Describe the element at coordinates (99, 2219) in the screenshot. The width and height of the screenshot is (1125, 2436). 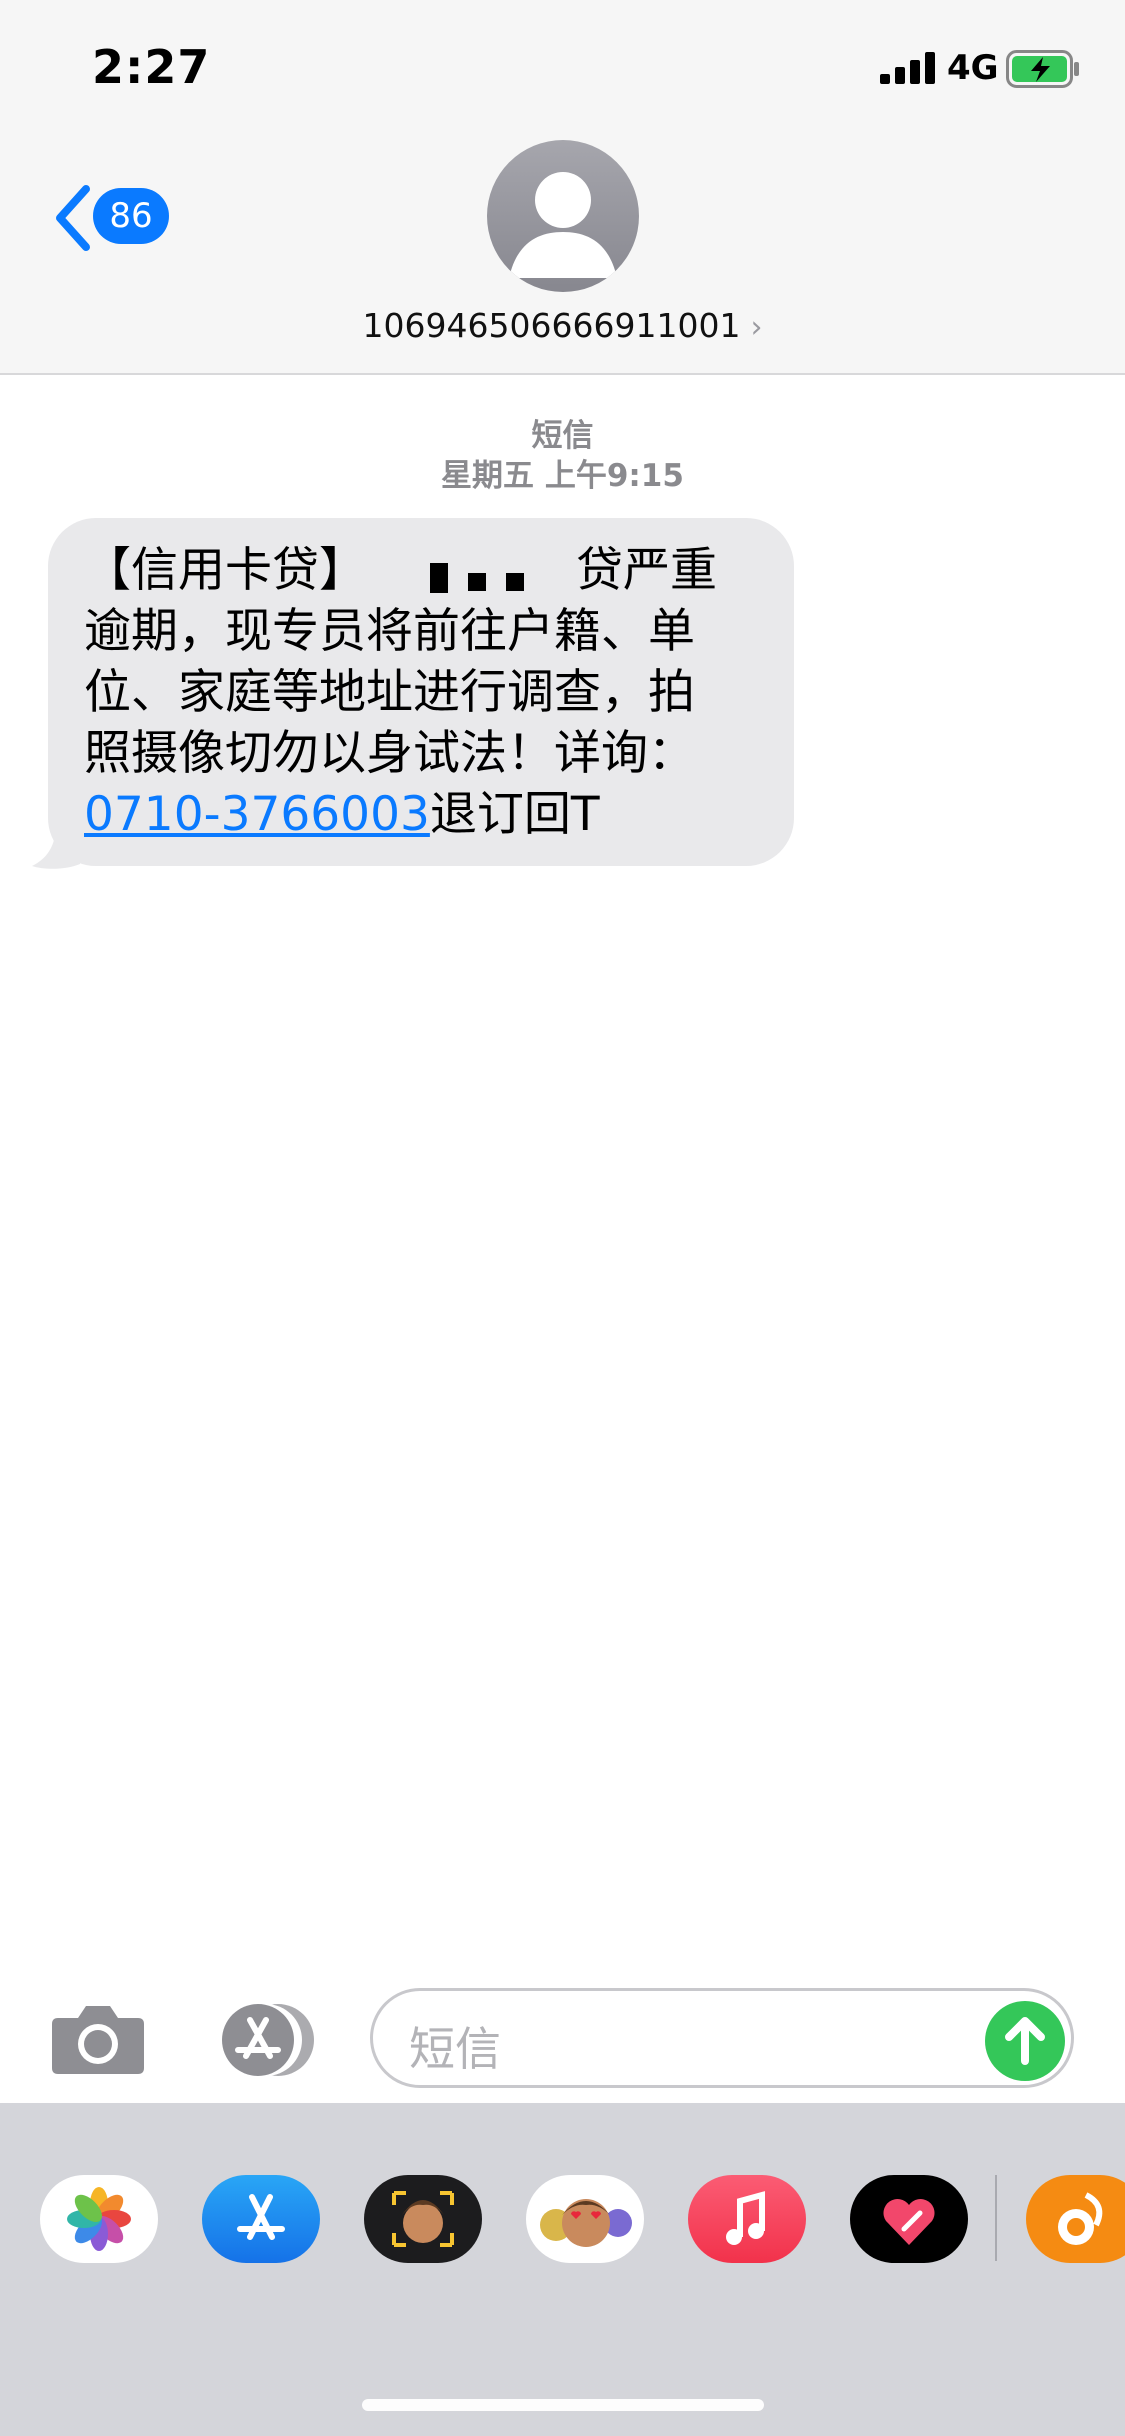
I see `photos-app-icon` at that location.